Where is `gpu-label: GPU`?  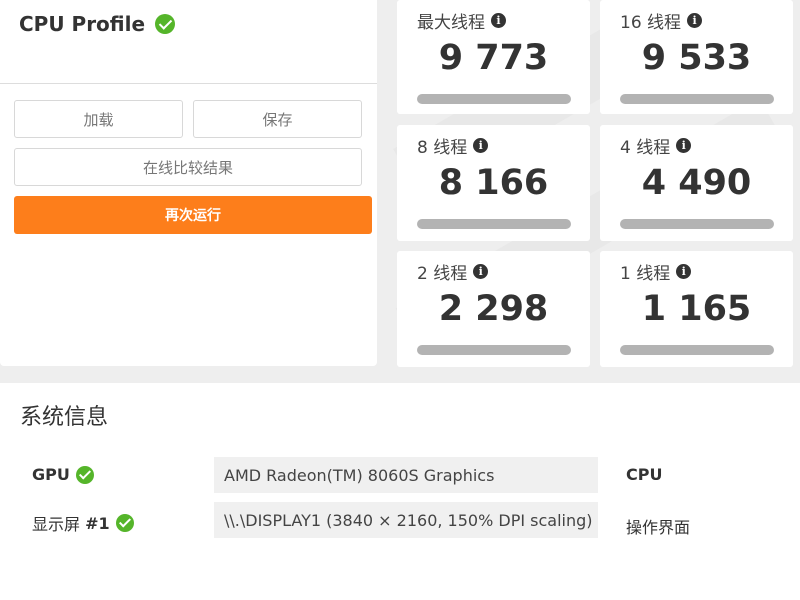
gpu-label: GPU is located at coordinates (63, 474).